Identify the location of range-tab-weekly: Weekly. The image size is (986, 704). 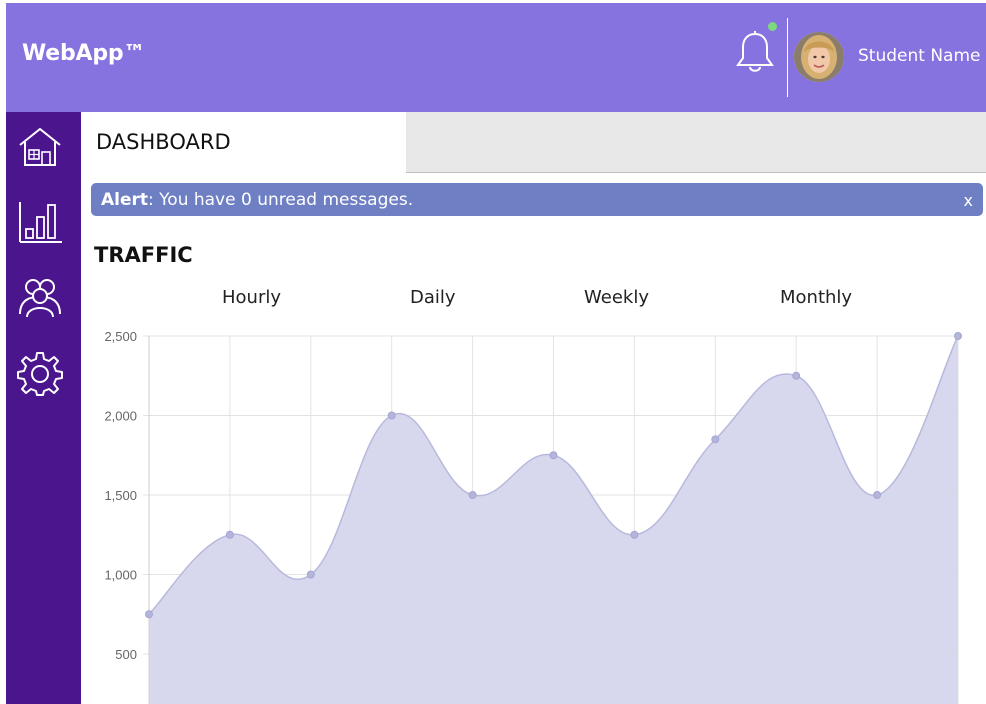
(616, 297).